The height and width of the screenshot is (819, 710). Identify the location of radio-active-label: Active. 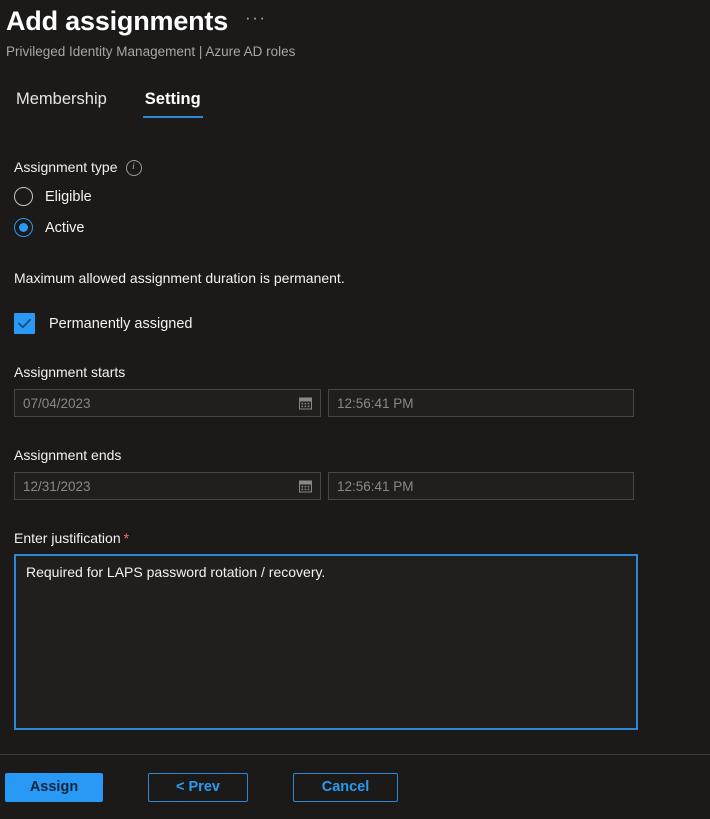
(65, 227).